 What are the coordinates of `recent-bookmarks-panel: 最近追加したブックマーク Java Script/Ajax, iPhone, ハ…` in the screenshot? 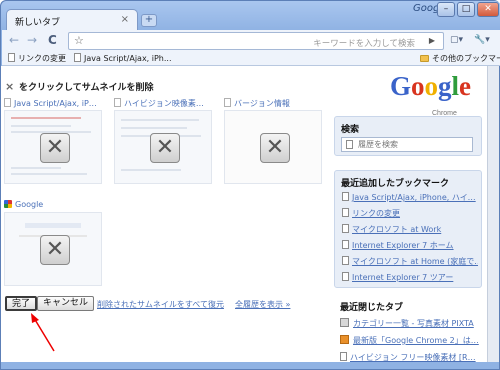 It's located at (408, 229).